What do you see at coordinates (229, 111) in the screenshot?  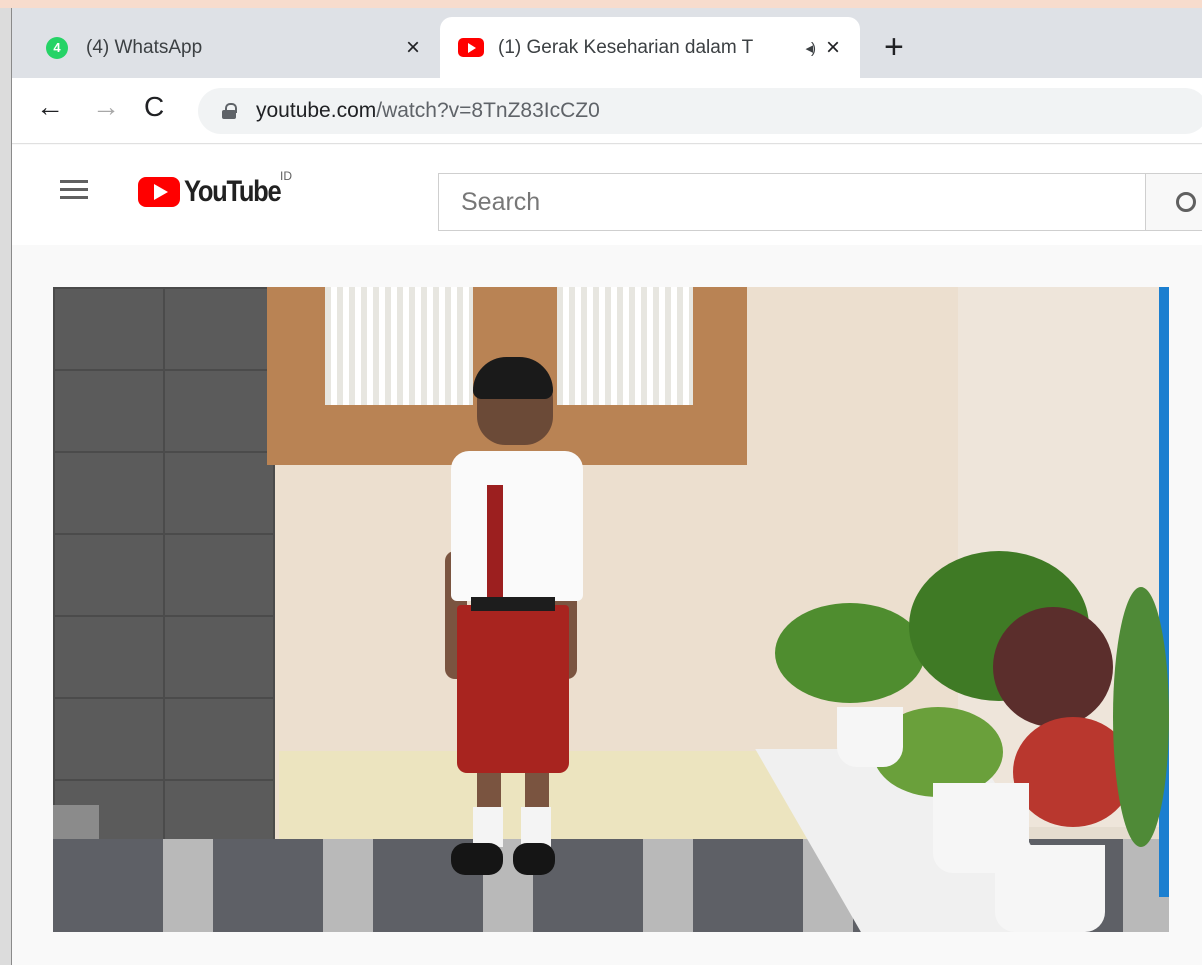 I see `lock-icon` at bounding box center [229, 111].